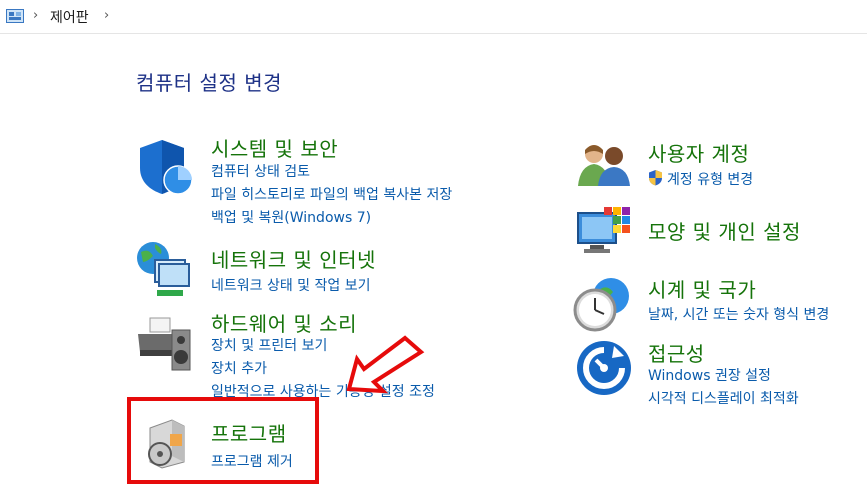  I want to click on page-title: 컴퓨터 설정 변경, so click(209, 83).